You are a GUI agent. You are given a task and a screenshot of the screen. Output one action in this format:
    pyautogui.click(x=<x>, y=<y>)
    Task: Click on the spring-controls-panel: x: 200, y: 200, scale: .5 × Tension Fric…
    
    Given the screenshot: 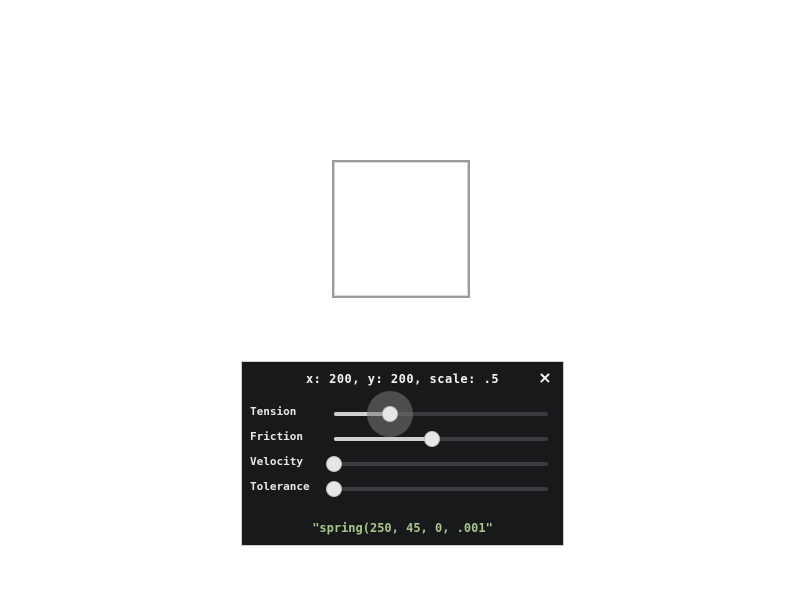 What is the action you would take?
    pyautogui.click(x=402, y=453)
    